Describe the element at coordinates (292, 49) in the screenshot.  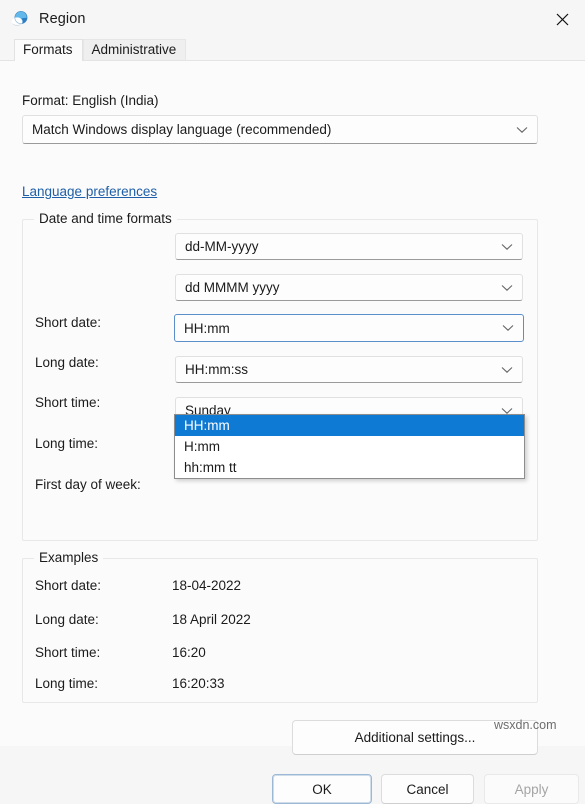
I see `tab-strip: Formats Administrative` at that location.